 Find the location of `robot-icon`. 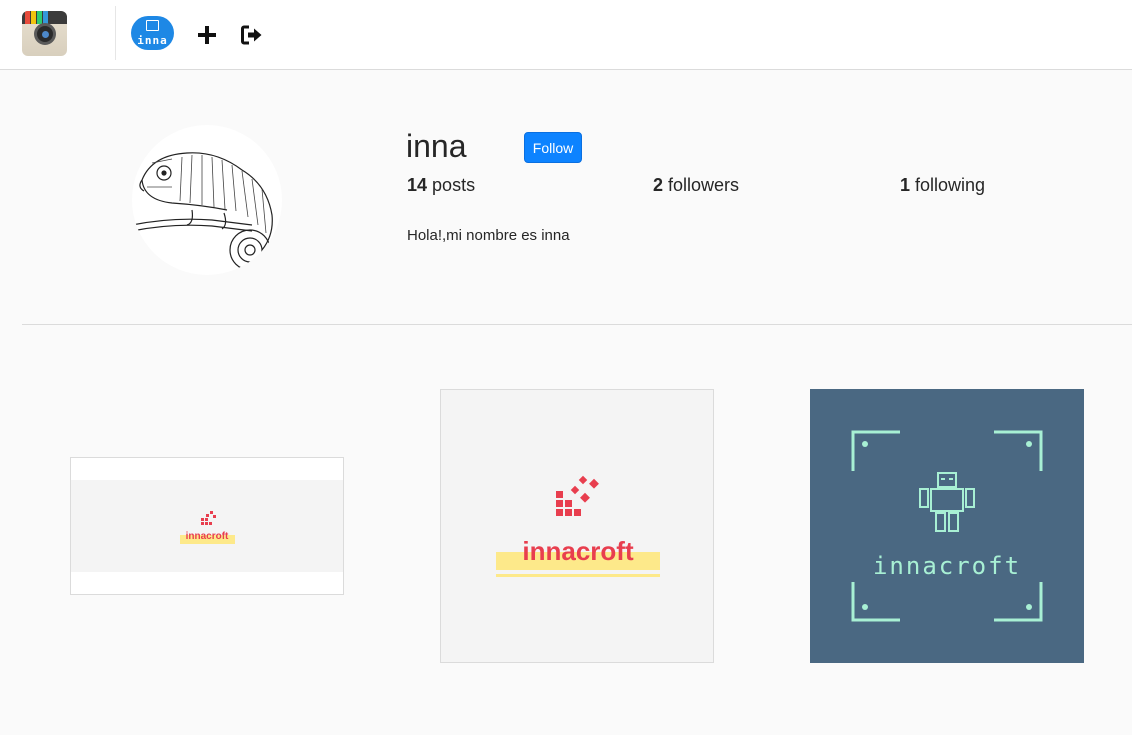

robot-icon is located at coordinates (947, 502).